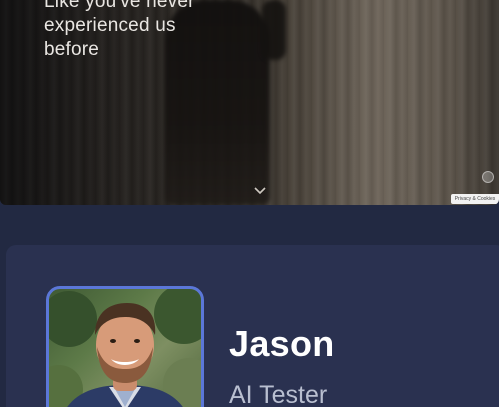 The height and width of the screenshot is (407, 499). I want to click on profile-role: AI Tester, so click(278, 394).